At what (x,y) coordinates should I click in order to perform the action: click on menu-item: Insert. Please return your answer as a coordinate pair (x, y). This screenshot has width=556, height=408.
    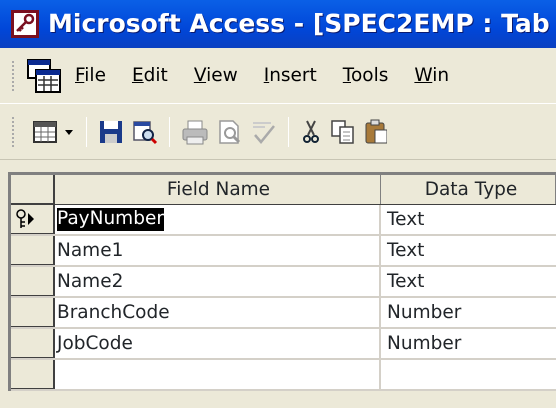
    Looking at the image, I should click on (290, 76).